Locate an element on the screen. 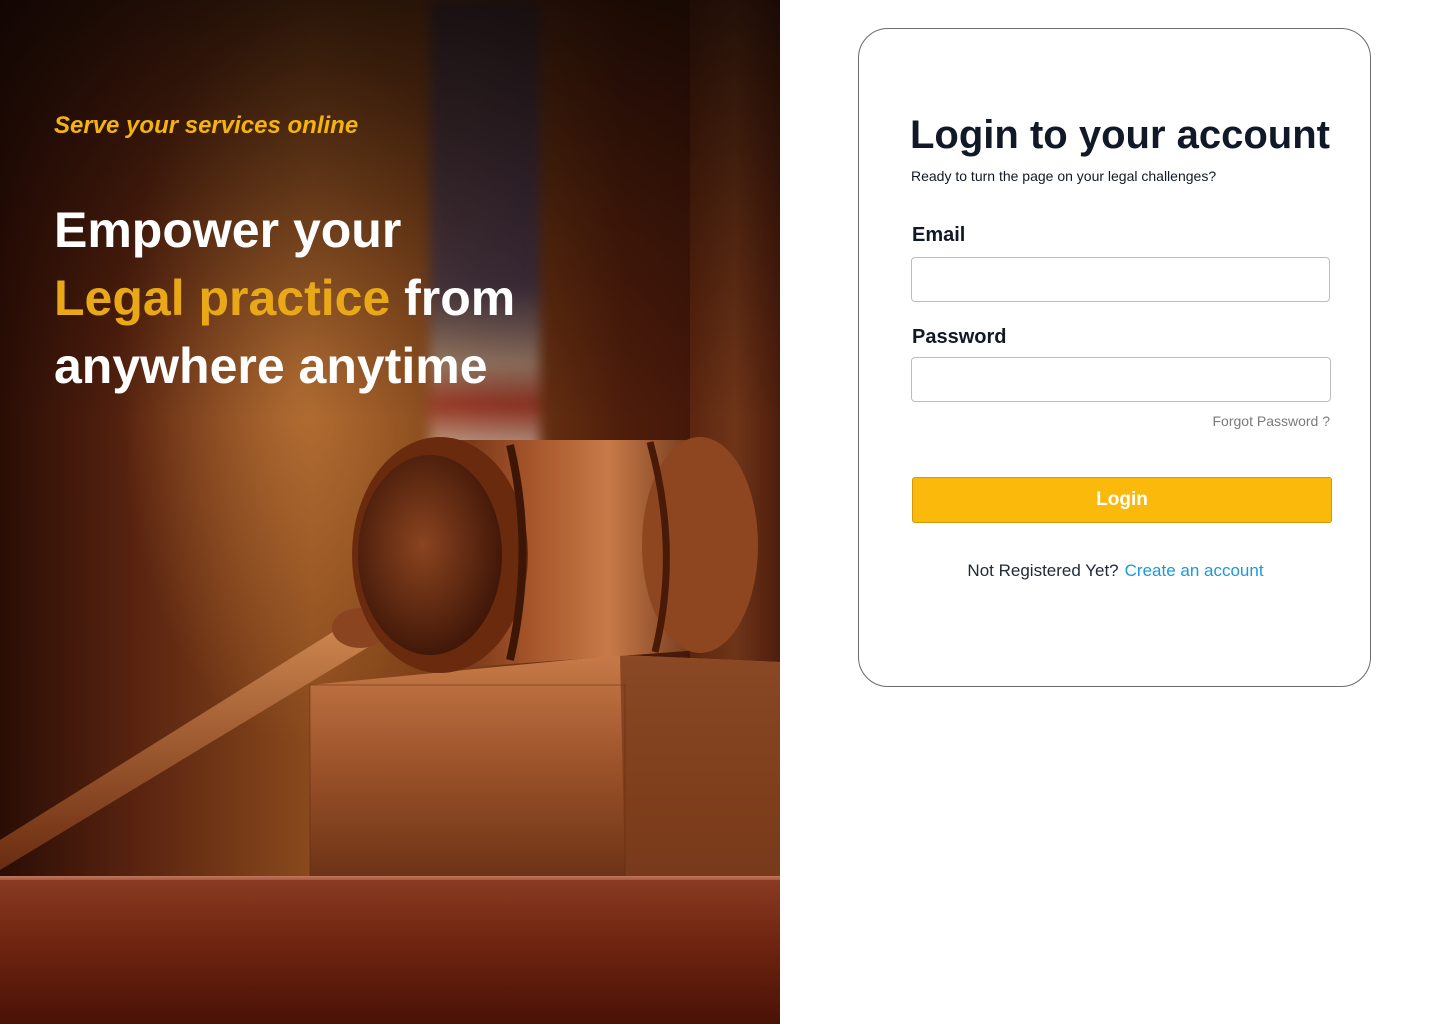 This screenshot has width=1440, height=1024. not-registered-text: Not Registered Yet? is located at coordinates (1043, 570).